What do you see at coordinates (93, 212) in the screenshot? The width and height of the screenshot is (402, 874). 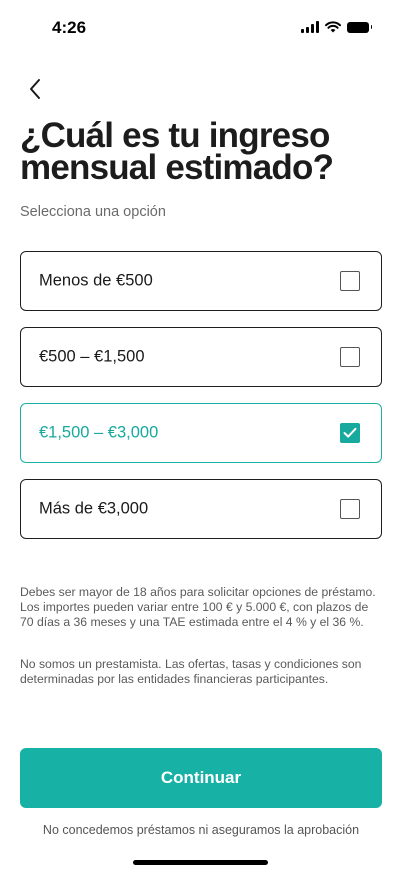 I see `page-subtitle: Selecciona una opción` at bounding box center [93, 212].